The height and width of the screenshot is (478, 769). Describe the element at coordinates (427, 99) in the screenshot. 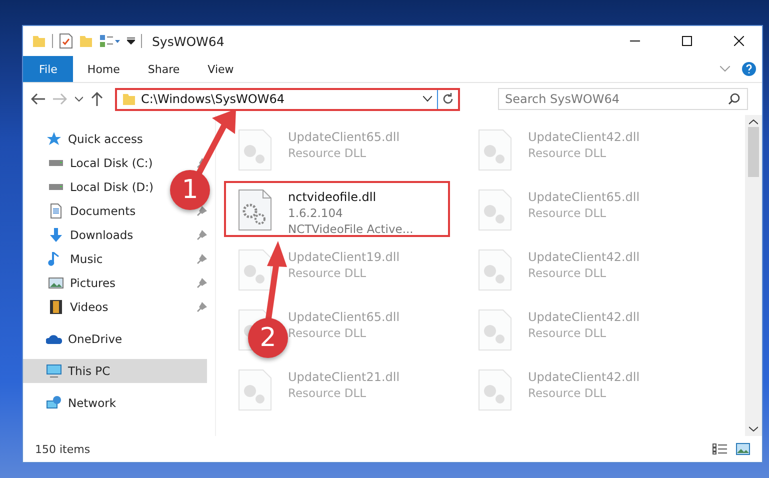

I see `caret-icon` at that location.